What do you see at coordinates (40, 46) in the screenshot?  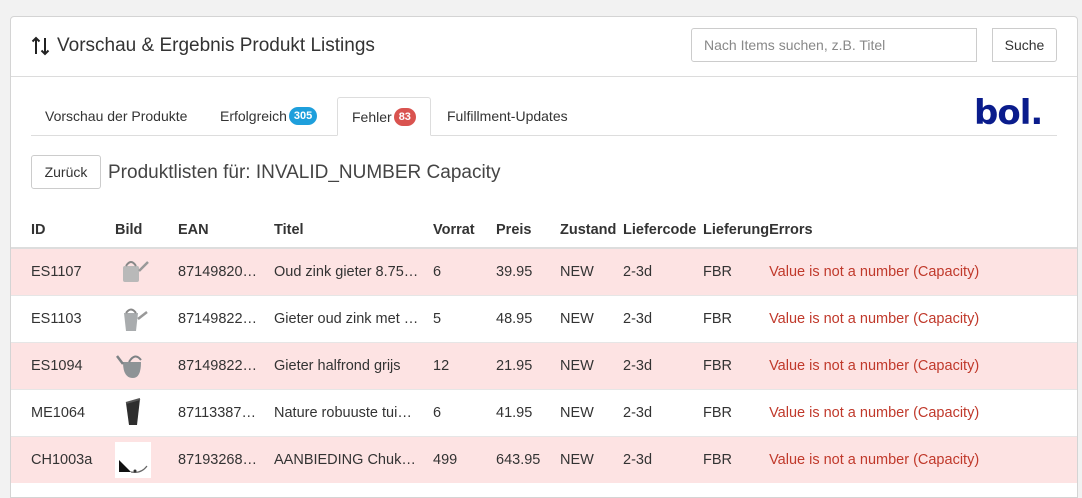 I see `sort-arrows-icon` at bounding box center [40, 46].